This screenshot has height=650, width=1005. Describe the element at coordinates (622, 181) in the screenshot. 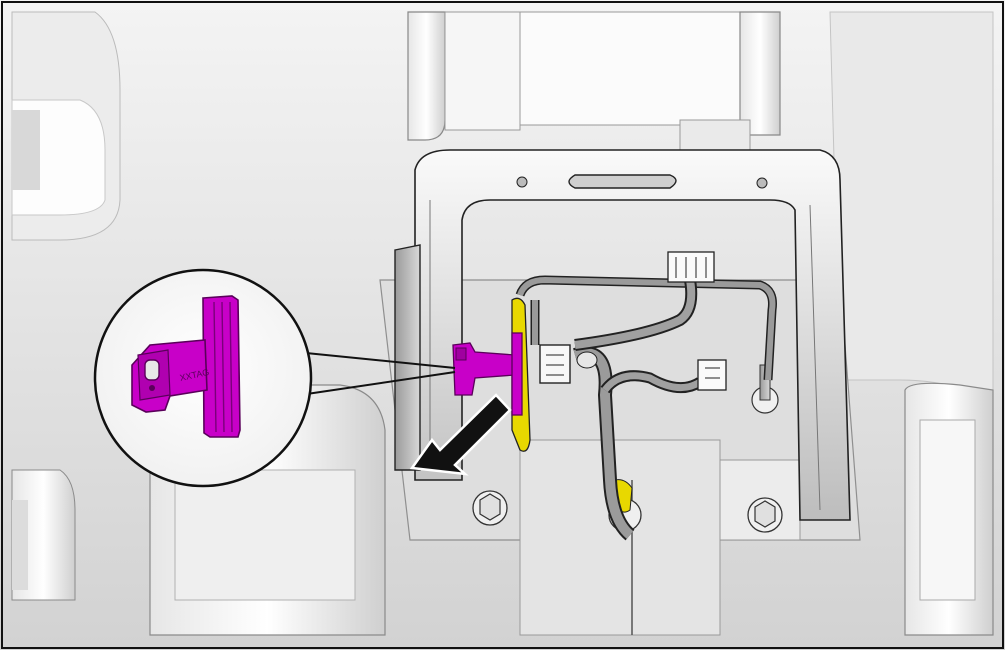

I see `bracket-slot` at that location.